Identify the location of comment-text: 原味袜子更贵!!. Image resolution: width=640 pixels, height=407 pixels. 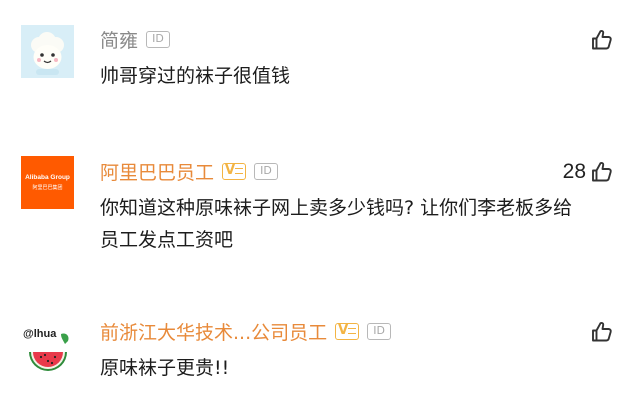
(165, 368).